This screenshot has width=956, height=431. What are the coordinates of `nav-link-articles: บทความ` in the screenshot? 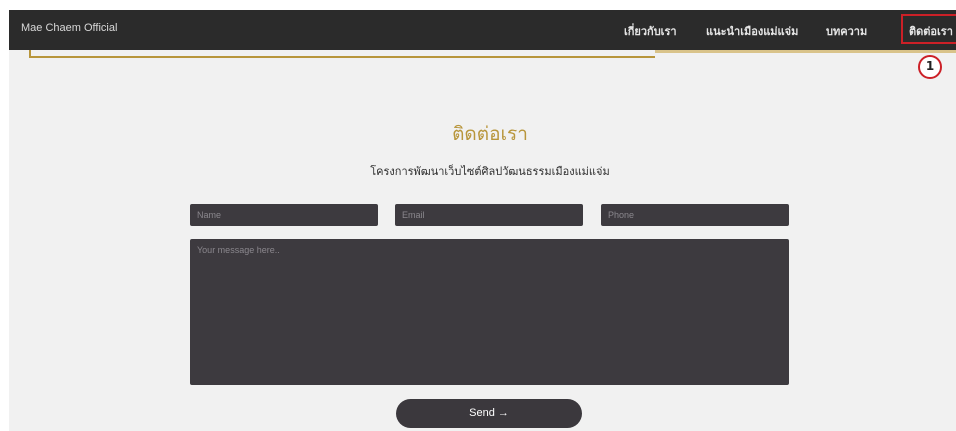 It's located at (846, 31).